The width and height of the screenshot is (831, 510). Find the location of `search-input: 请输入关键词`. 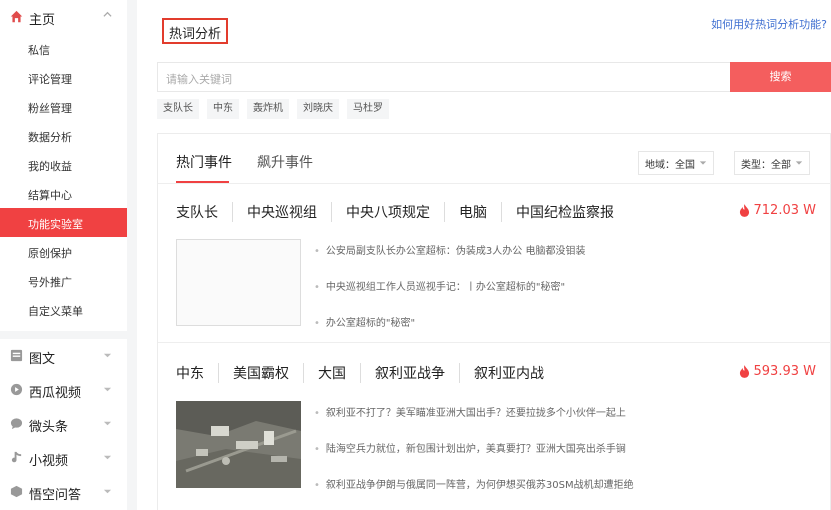

search-input: 请输入关键词 is located at coordinates (443, 77).